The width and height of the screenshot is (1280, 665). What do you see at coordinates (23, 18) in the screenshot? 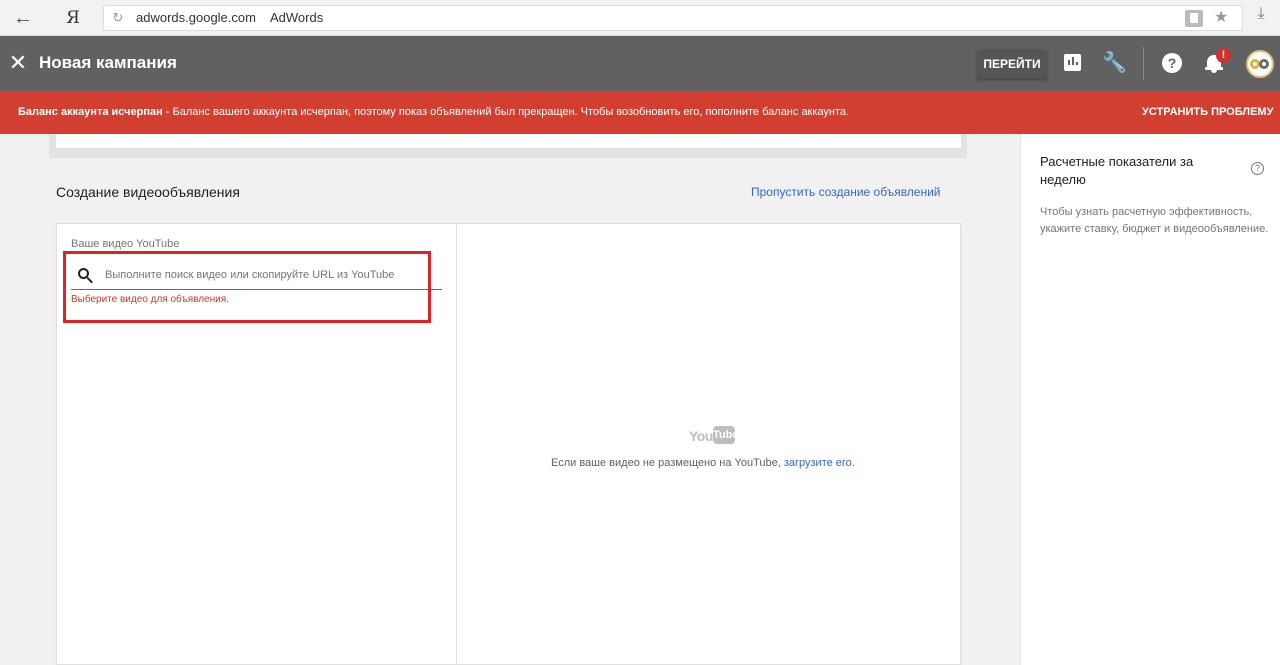
I see `arrow-left-icon: ←` at bounding box center [23, 18].